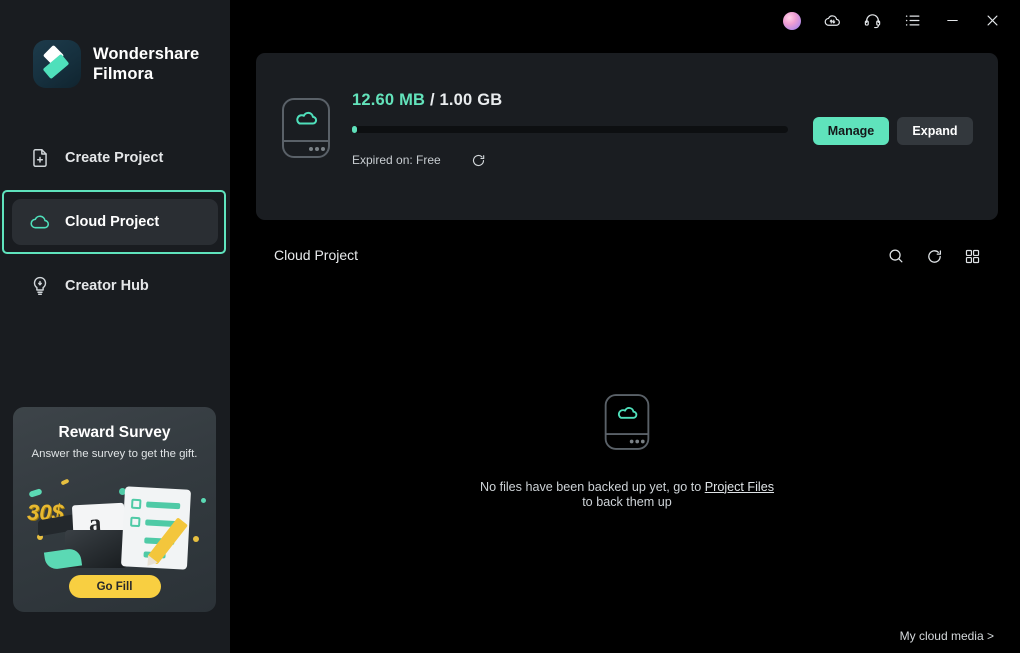 The height and width of the screenshot is (653, 1020). I want to click on sidebar-nav: Create Project Cloud Project Creator Hub, so click(115, 222).